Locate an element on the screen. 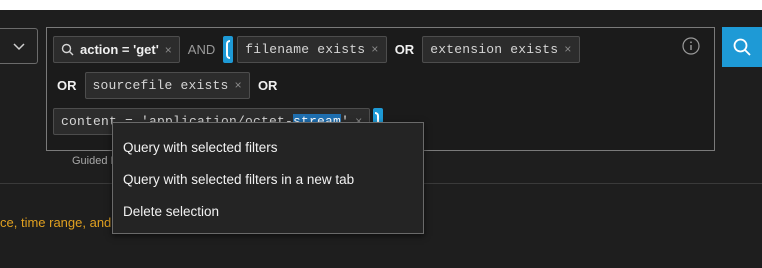 The image size is (762, 268). open-paren-selected is located at coordinates (228, 49).